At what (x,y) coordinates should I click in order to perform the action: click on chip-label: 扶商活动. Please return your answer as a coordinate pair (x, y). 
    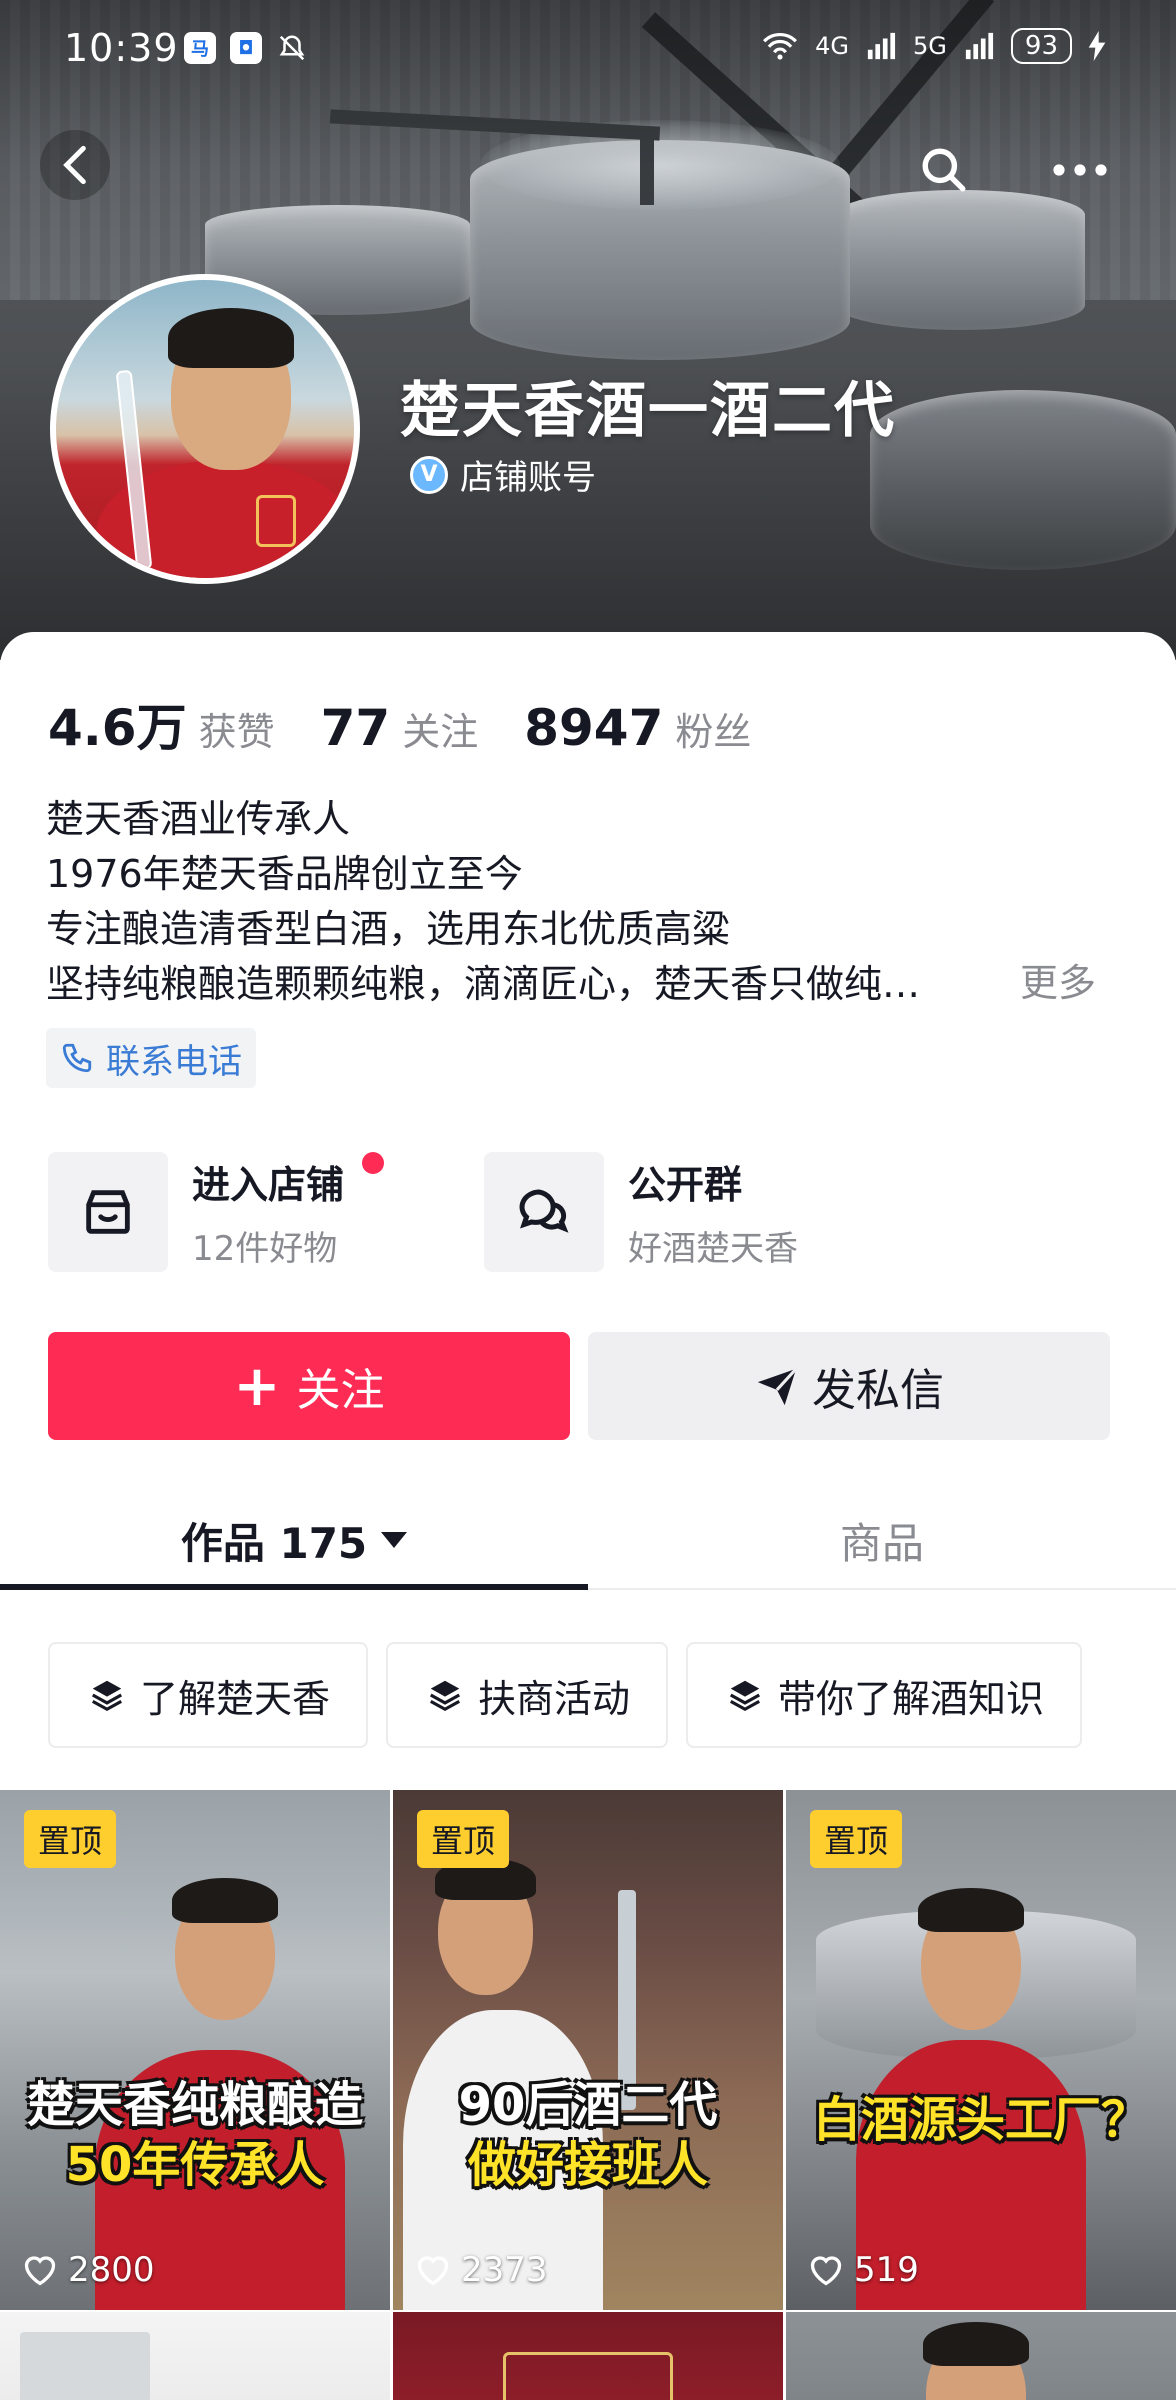
    Looking at the image, I should click on (554, 1698).